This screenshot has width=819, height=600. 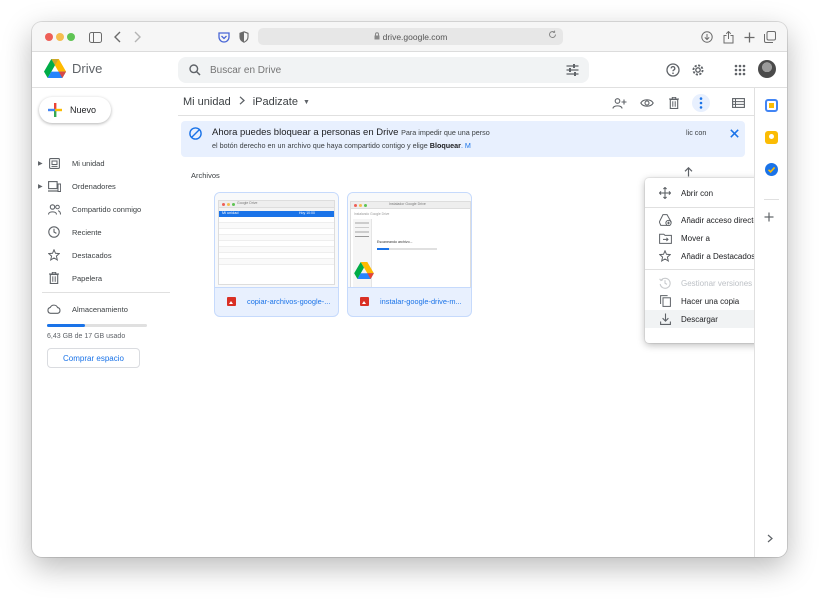 What do you see at coordinates (718, 256) in the screenshot?
I see `menu-item-label: Añadir a Destacados` at bounding box center [718, 256].